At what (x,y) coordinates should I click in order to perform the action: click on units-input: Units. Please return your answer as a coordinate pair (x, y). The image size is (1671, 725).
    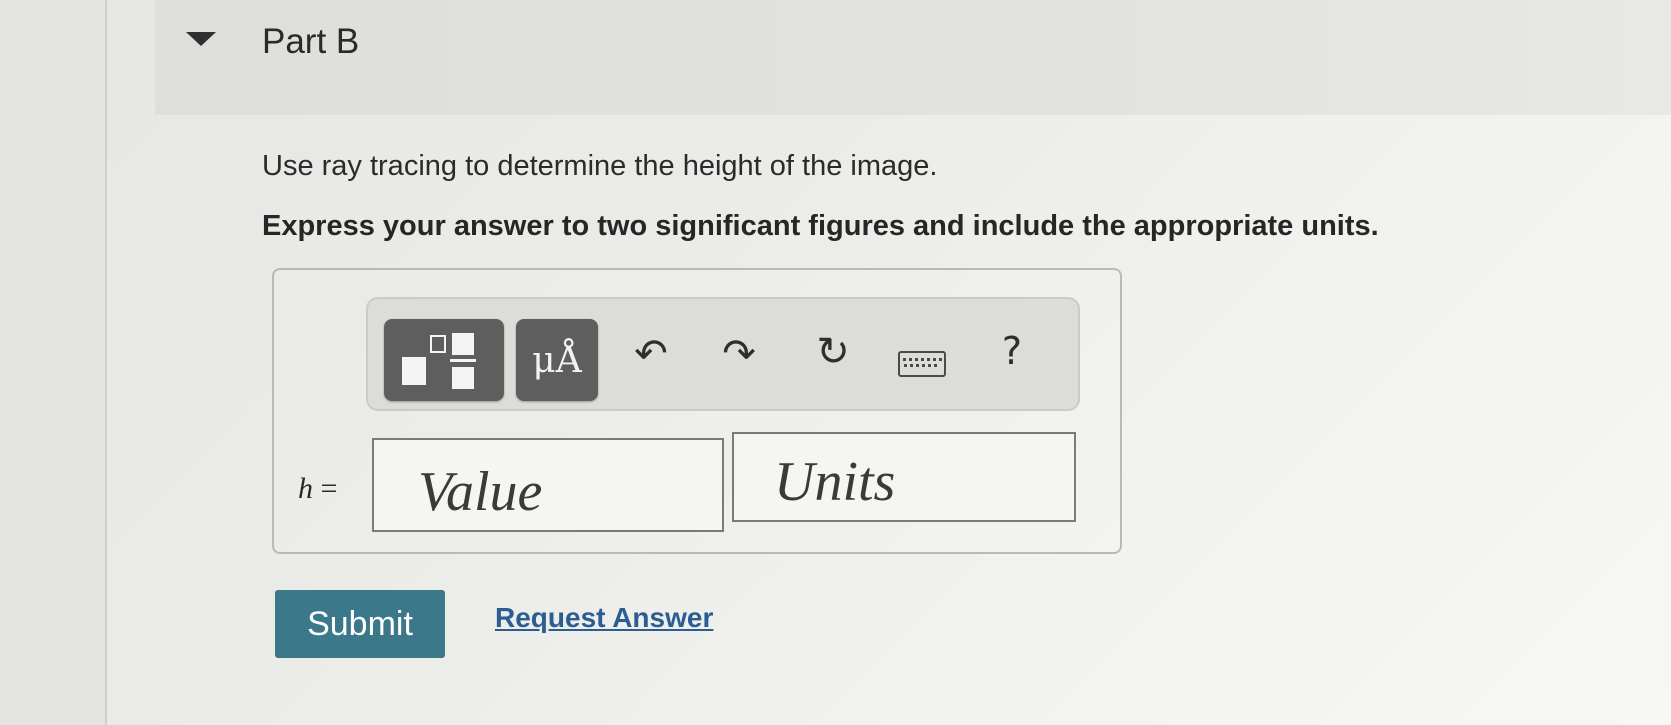
    Looking at the image, I should click on (904, 477).